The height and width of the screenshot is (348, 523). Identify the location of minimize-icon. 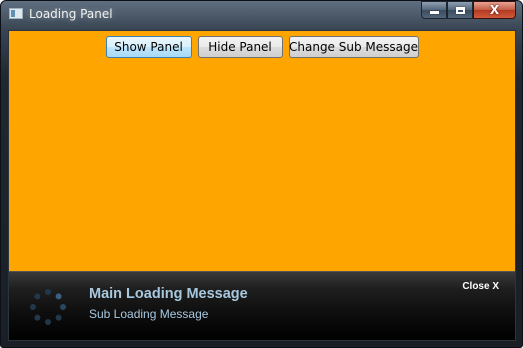
(434, 12).